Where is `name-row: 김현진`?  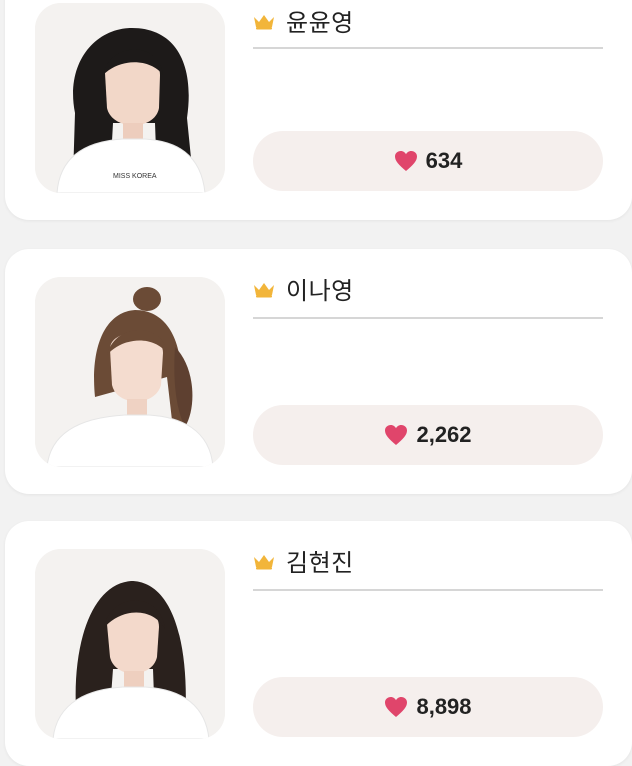
name-row: 김현진 is located at coordinates (303, 560).